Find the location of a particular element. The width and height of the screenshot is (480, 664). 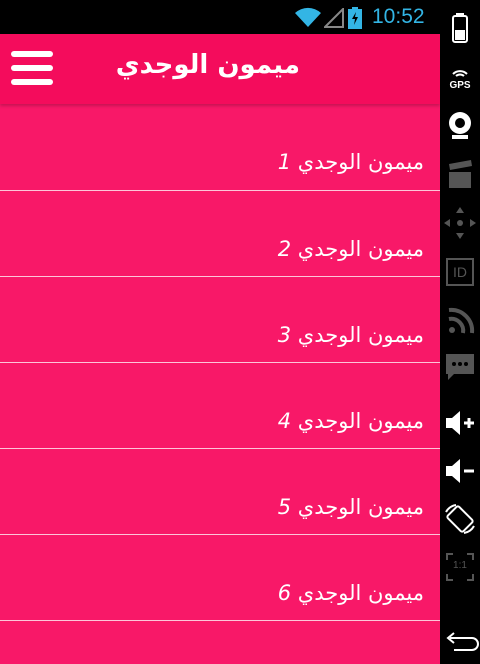

list-item-label: ميمون الوجدي 6 is located at coordinates (350, 593).